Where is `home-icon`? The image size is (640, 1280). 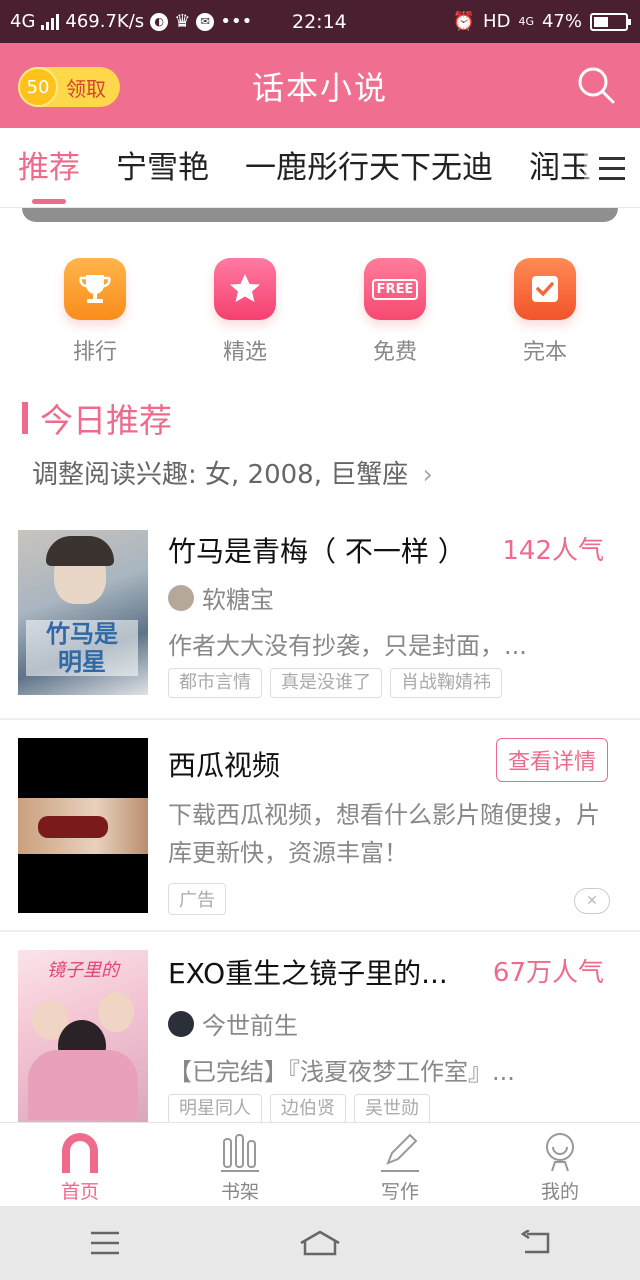
home-icon is located at coordinates (80, 1153).